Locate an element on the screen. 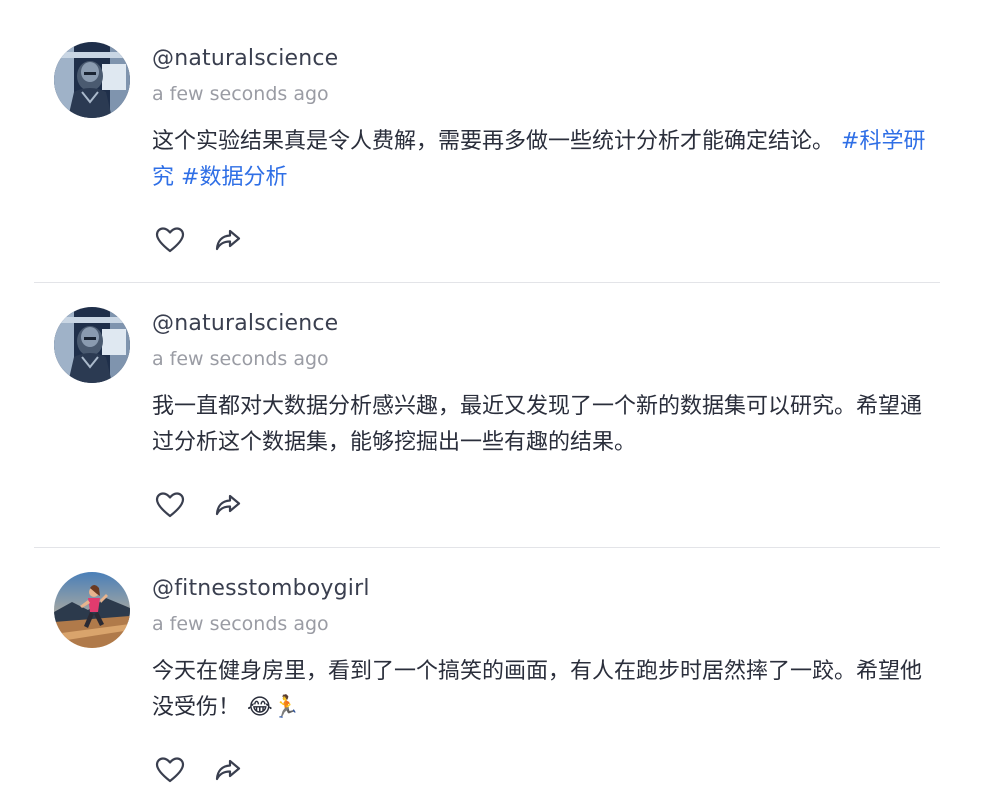 This screenshot has height=809, width=1000. laughing-emoji: 😂 is located at coordinates (260, 707).